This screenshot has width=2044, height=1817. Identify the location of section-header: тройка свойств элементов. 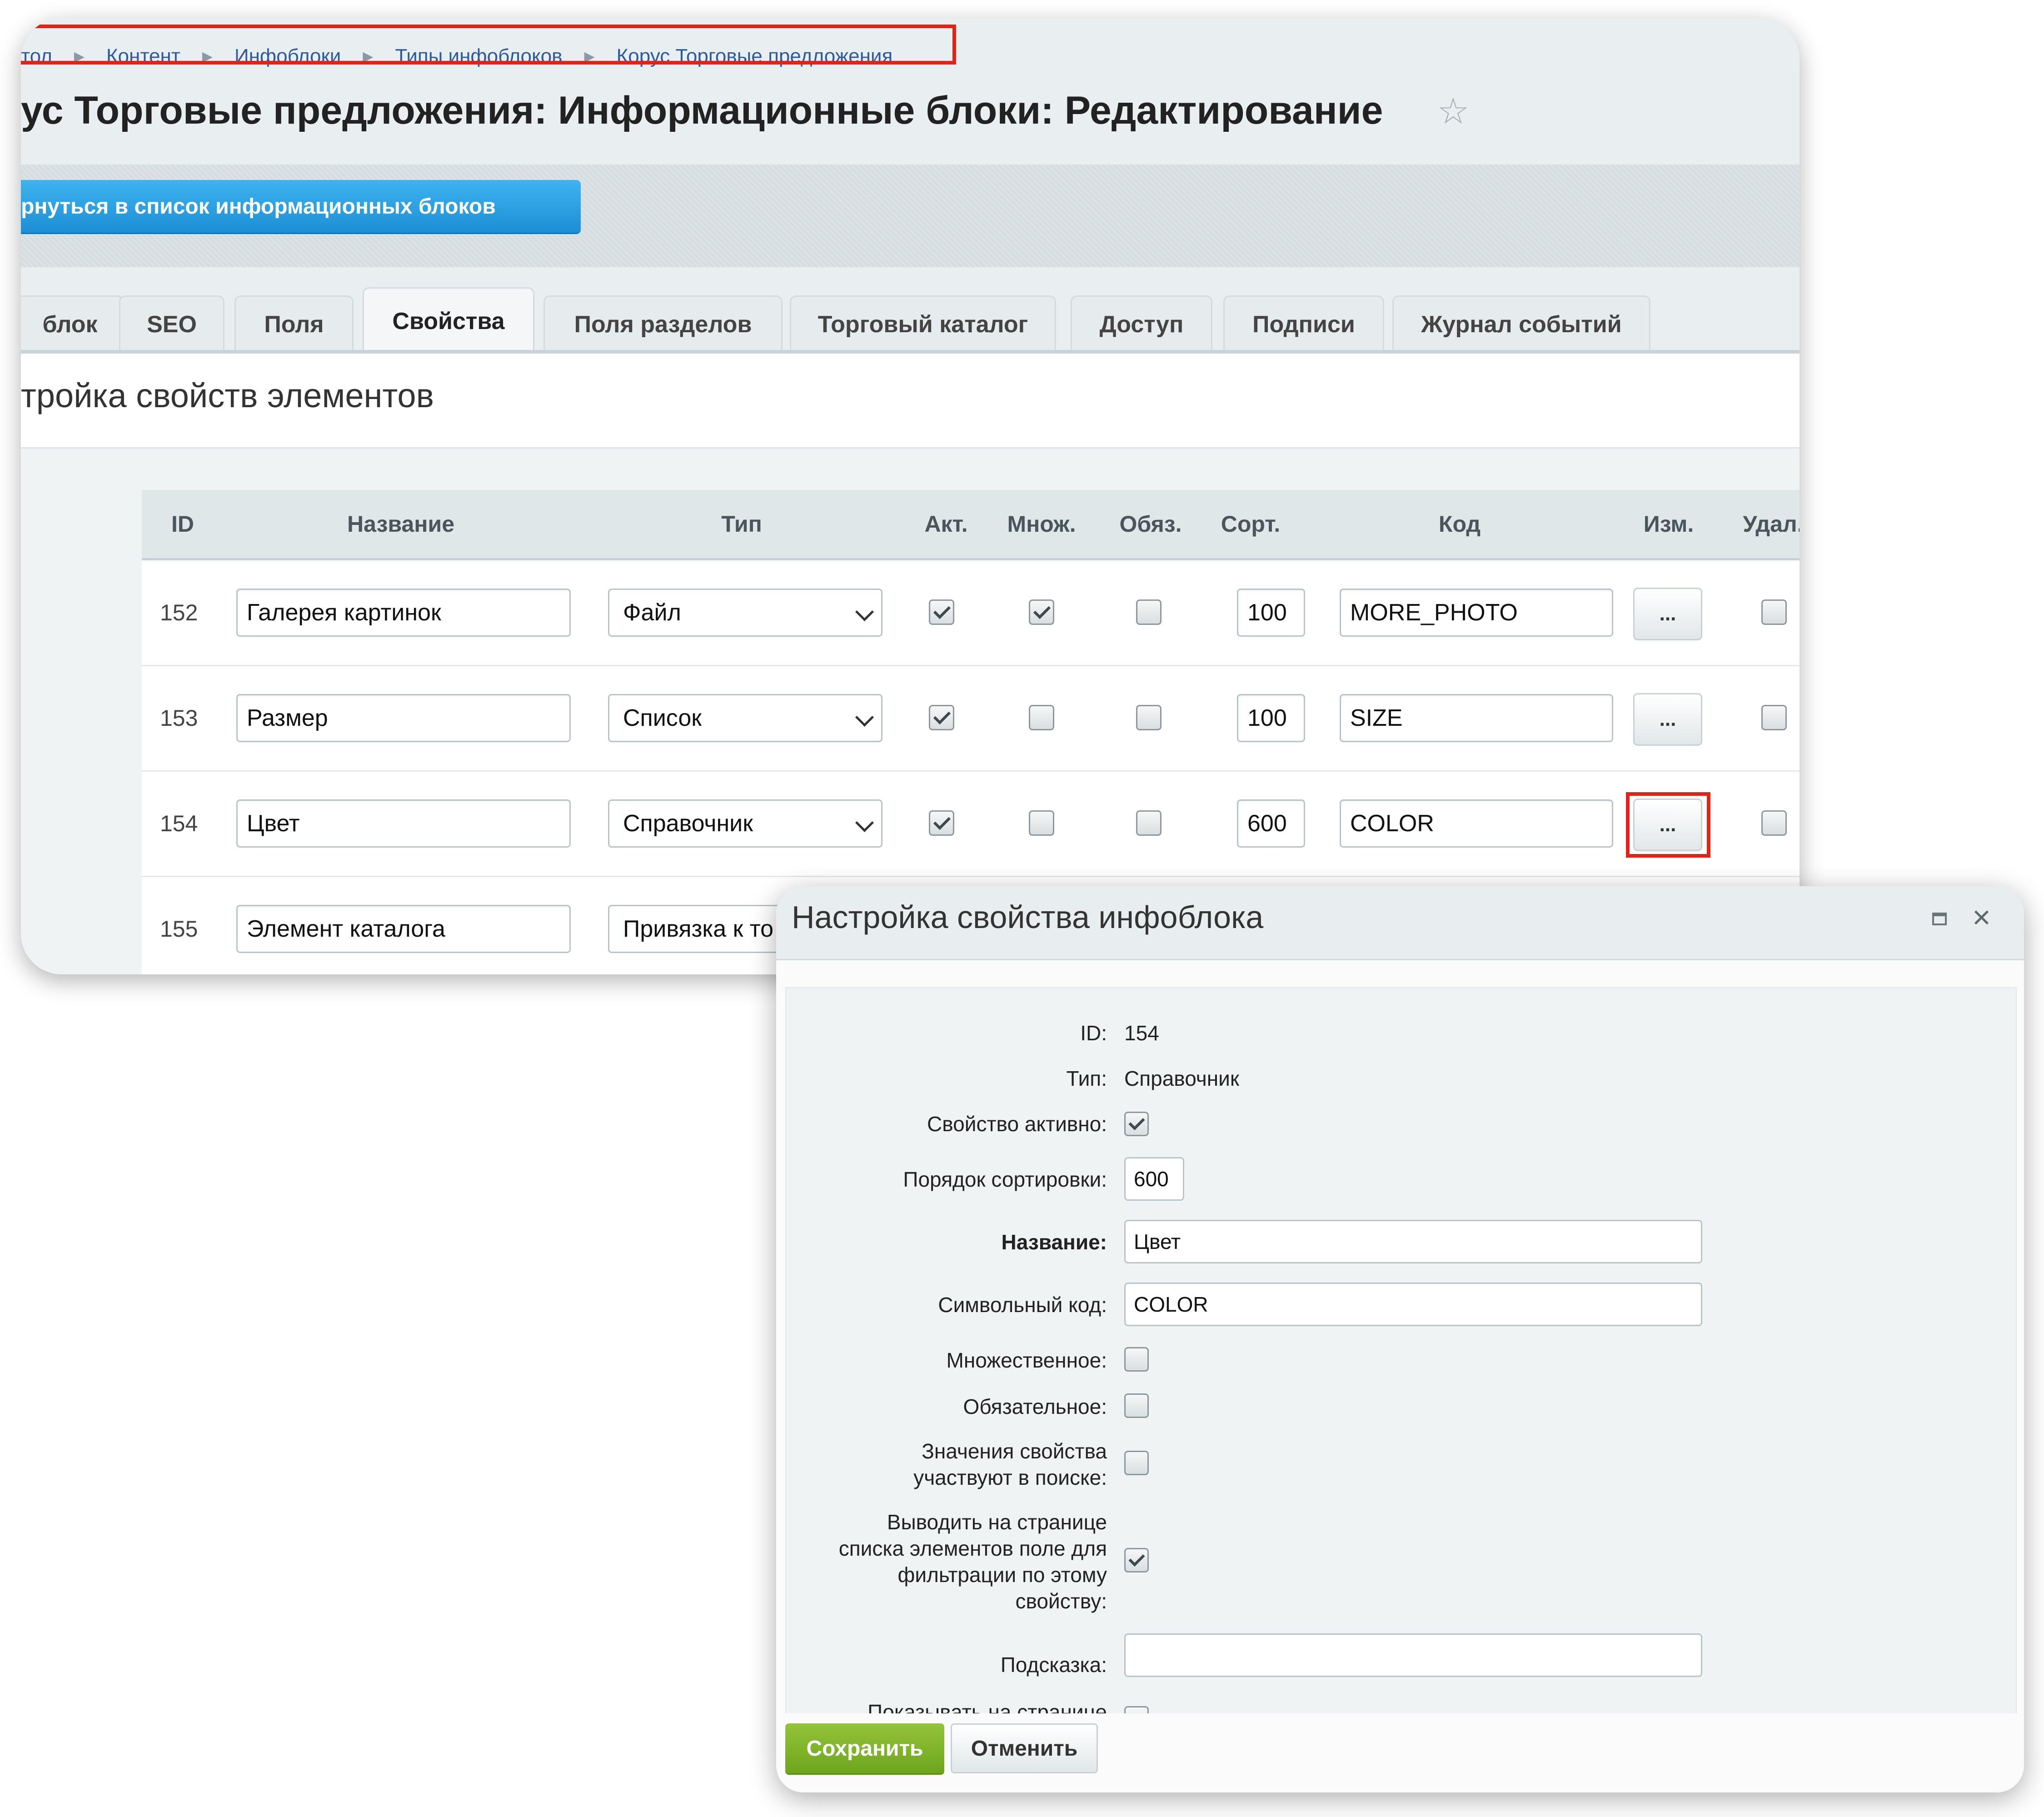
(911, 401).